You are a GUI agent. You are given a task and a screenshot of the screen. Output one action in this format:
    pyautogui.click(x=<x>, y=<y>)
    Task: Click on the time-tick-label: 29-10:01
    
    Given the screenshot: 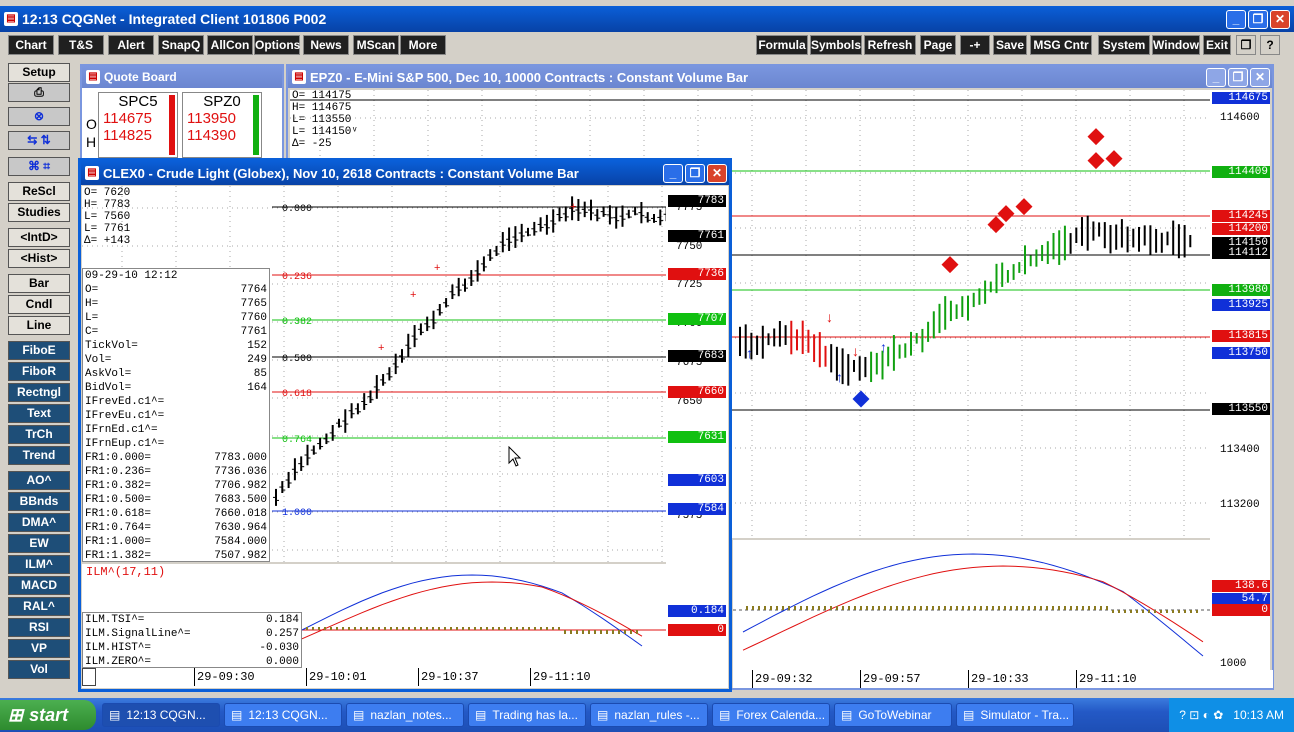 What is the action you would take?
    pyautogui.click(x=338, y=677)
    